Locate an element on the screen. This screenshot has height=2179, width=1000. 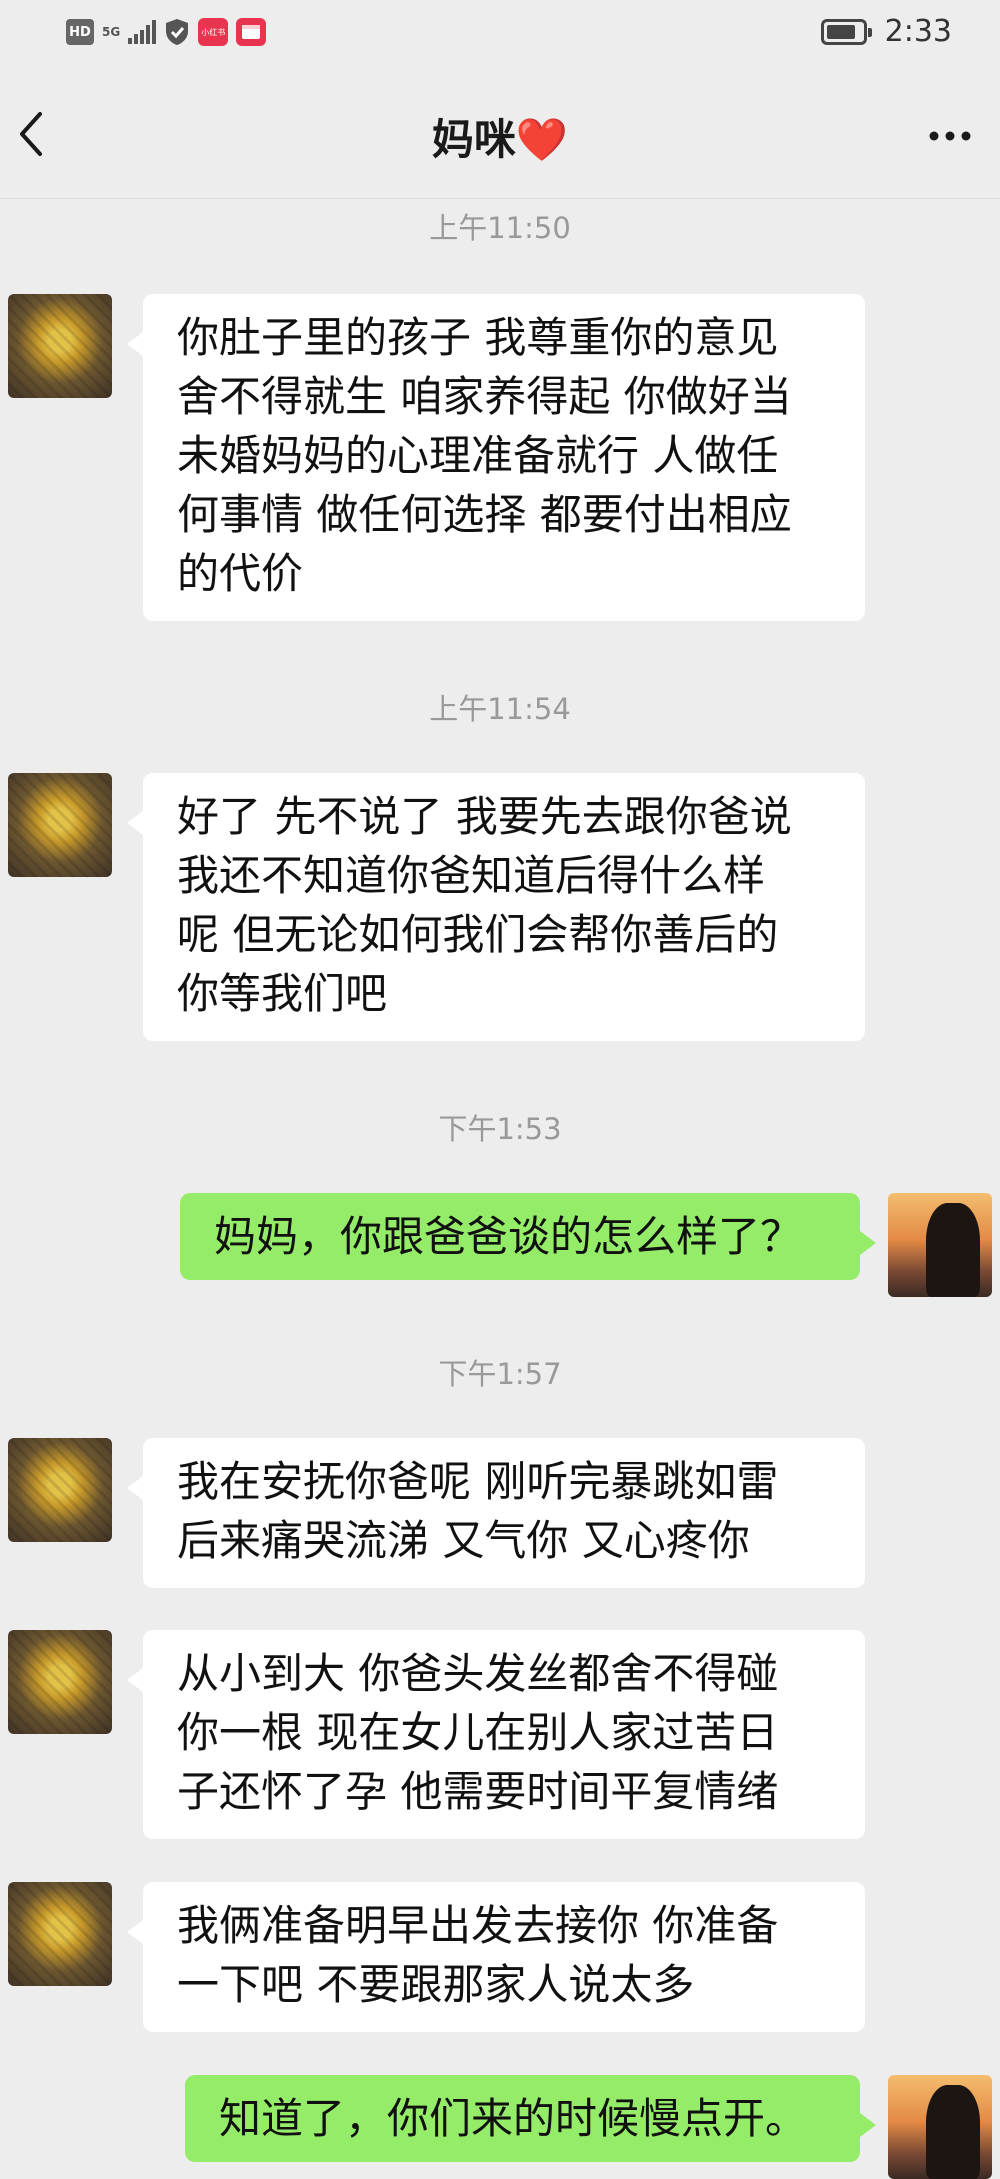
message-app-icon is located at coordinates (251, 32).